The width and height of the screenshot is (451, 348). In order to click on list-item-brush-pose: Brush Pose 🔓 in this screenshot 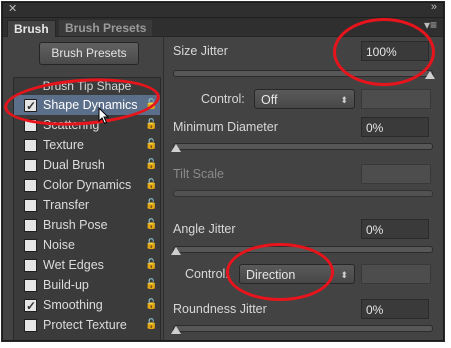, I will do `click(87, 225)`.